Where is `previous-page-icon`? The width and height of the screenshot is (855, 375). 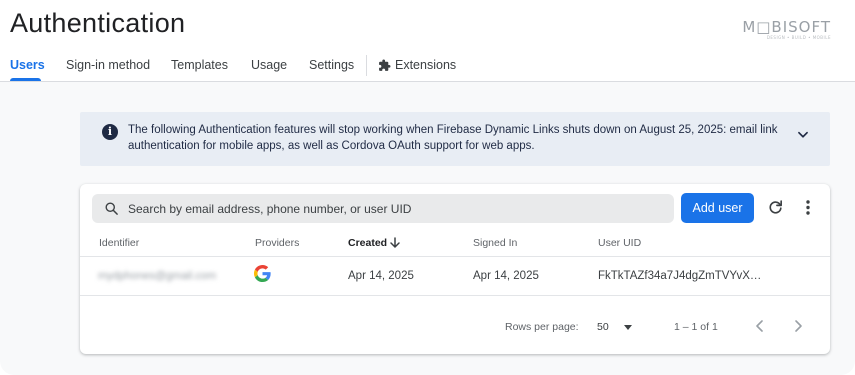 previous-page-icon is located at coordinates (760, 326).